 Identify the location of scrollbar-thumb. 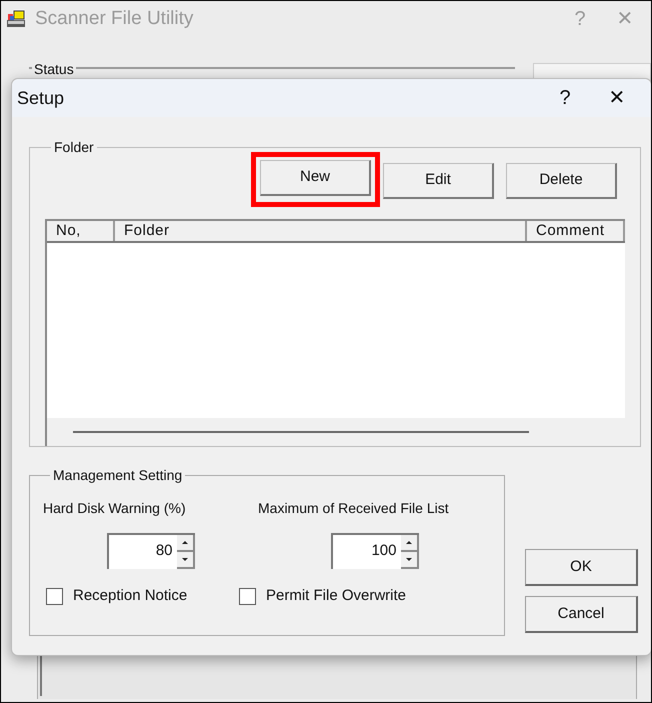
(301, 432).